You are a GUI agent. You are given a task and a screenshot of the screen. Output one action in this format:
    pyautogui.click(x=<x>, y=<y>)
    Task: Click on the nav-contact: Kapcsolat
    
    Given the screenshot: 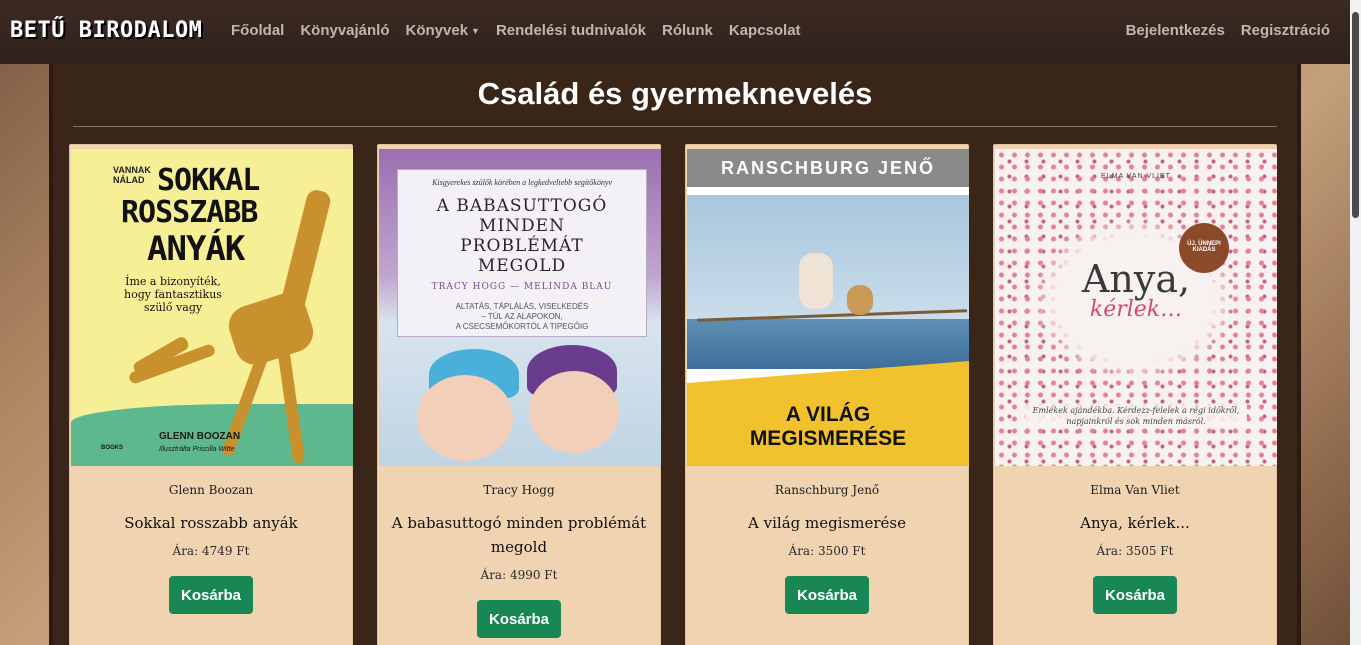 What is the action you would take?
    pyautogui.click(x=765, y=30)
    